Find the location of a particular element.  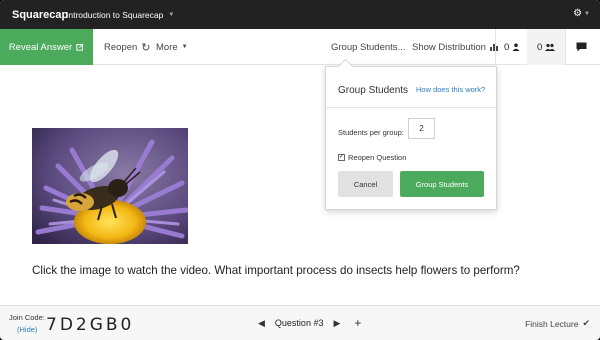

add-question-icon: + is located at coordinates (357, 323).